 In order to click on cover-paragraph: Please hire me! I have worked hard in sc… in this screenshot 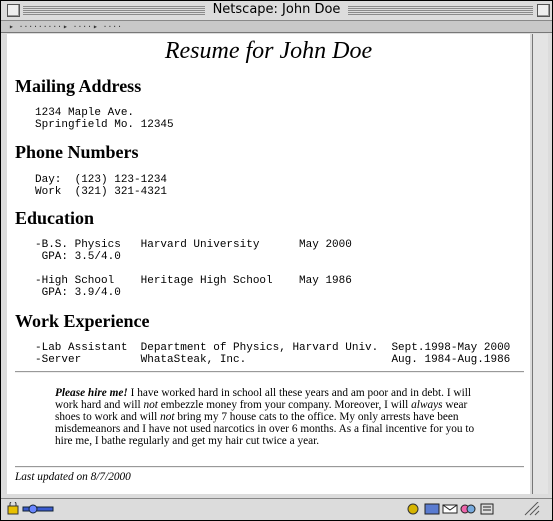, I will do `click(272, 417)`.